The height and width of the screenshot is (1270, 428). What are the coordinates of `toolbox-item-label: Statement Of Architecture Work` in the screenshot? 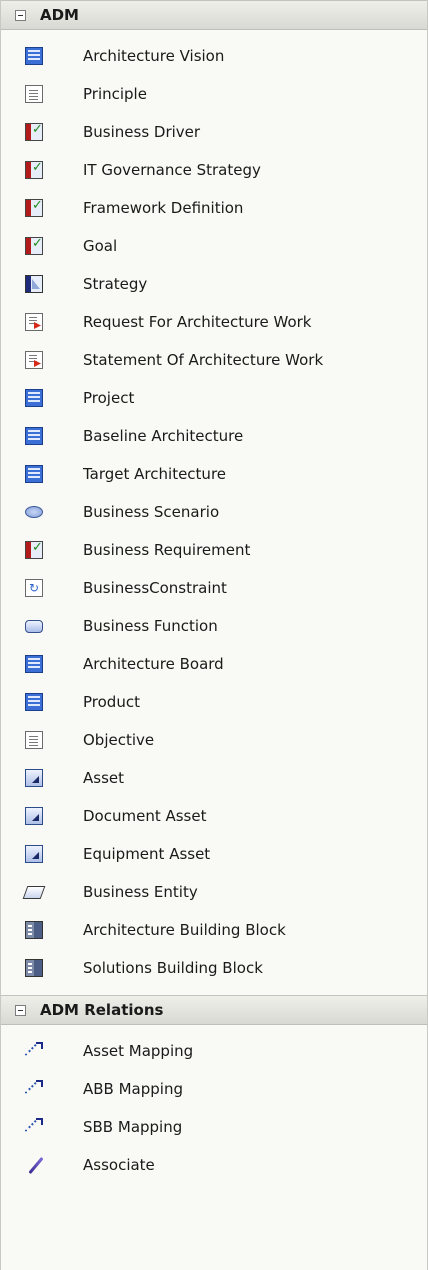 It's located at (203, 360).